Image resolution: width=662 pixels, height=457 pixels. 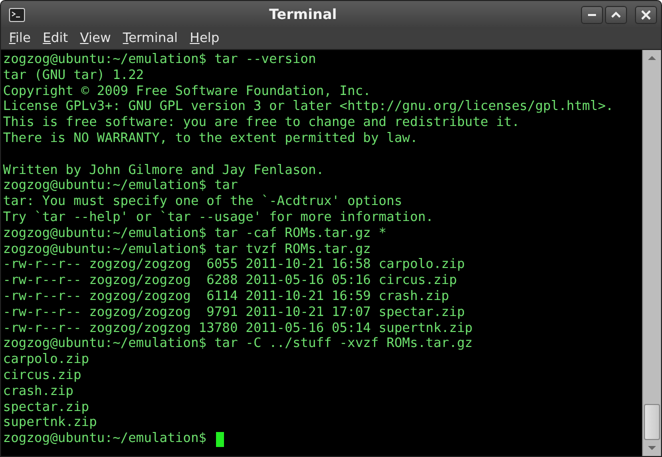 What do you see at coordinates (592, 15) in the screenshot?
I see `minimize-button` at bounding box center [592, 15].